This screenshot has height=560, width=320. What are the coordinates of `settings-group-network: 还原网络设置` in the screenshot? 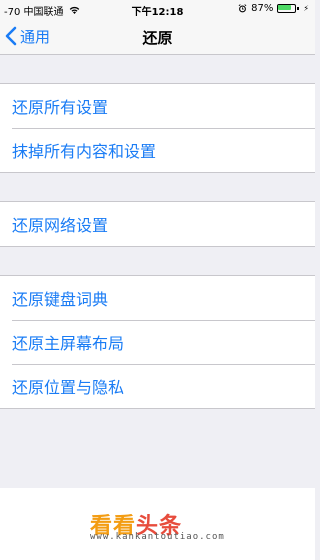 It's located at (157, 224).